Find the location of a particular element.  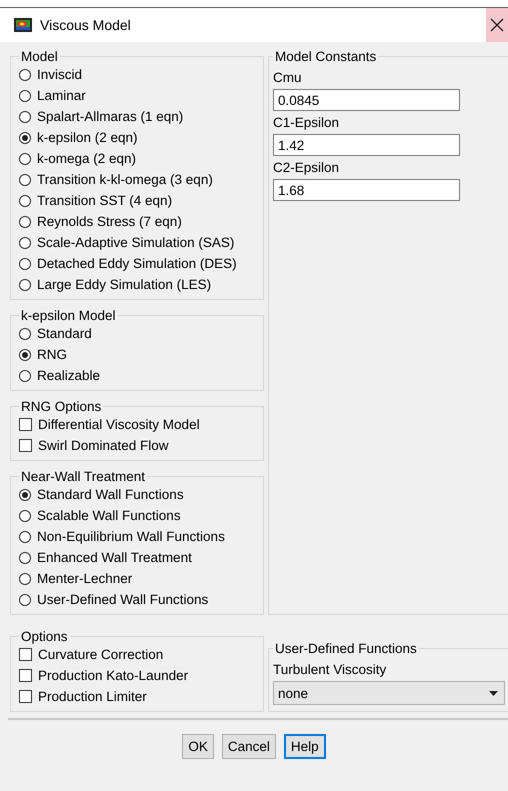

radio-label: Non-Equilibrium Wall Functions is located at coordinates (131, 536).